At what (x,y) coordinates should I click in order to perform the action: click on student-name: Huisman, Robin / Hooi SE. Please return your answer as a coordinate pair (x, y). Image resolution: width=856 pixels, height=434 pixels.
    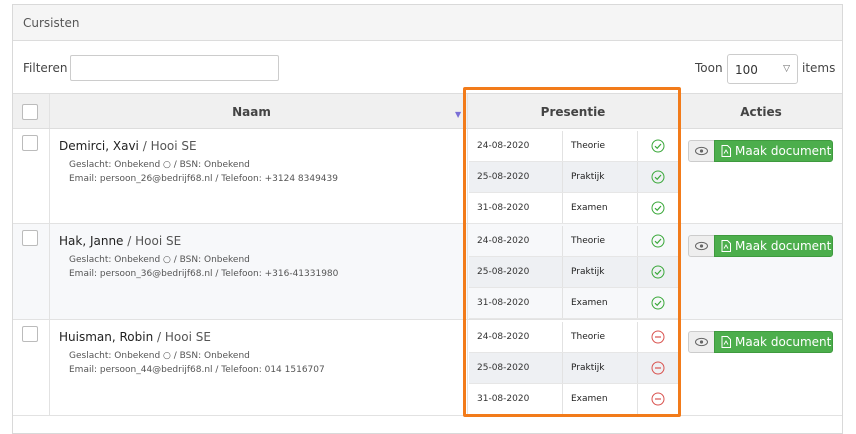
    Looking at the image, I should click on (135, 337).